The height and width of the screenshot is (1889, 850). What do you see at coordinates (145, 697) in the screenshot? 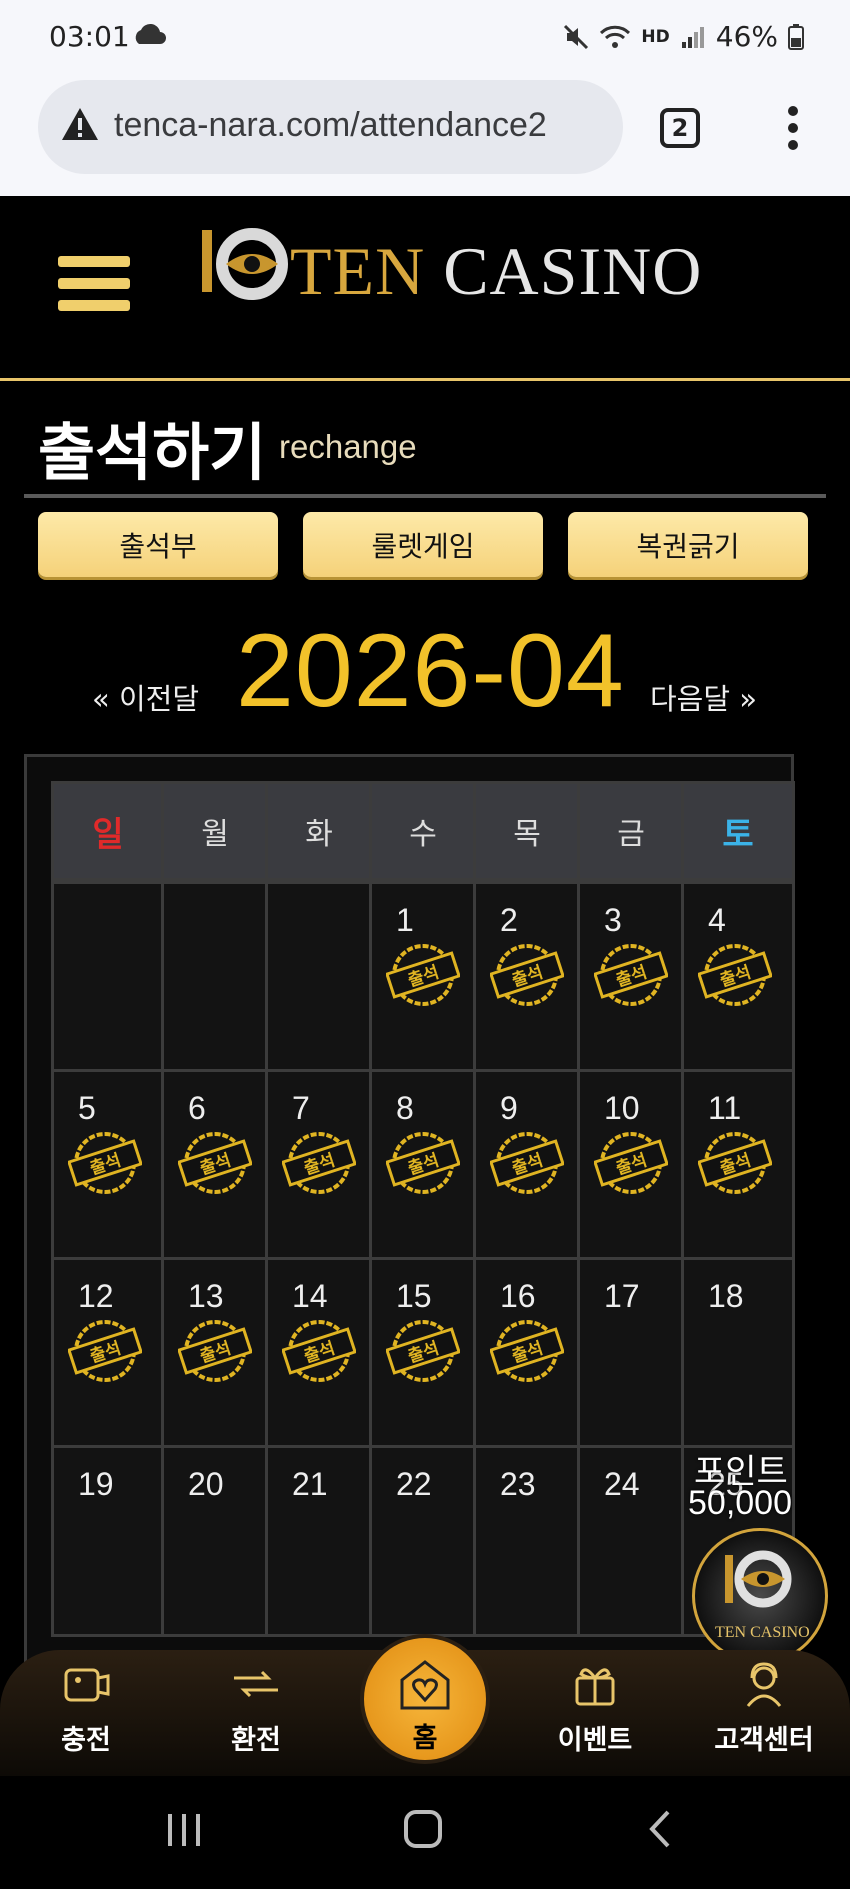
I see `prev-month-link: « 이전달` at bounding box center [145, 697].